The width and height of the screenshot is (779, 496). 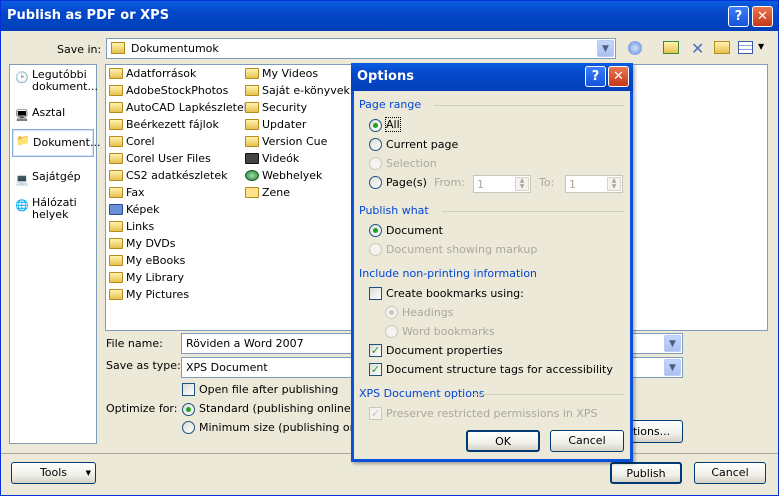 What do you see at coordinates (306, 90) in the screenshot?
I see `list-item-label: Saját e-könyvek` at bounding box center [306, 90].